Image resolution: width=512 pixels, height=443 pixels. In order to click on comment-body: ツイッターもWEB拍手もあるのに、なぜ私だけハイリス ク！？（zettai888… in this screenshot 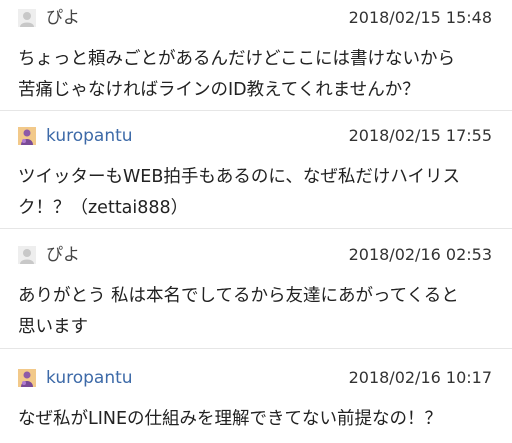, I will do `click(239, 192)`.